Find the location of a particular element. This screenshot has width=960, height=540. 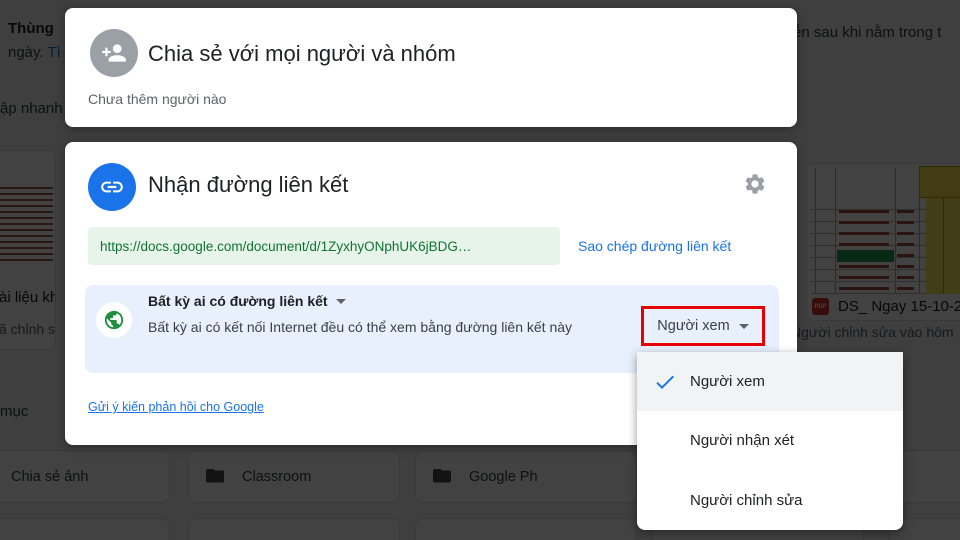

public-globe-icon is located at coordinates (114, 320).